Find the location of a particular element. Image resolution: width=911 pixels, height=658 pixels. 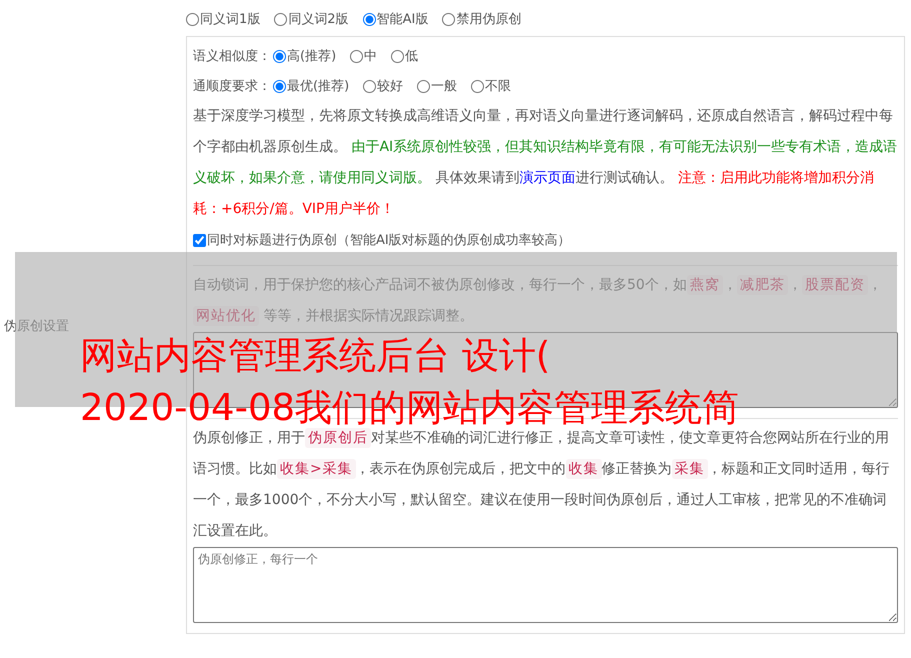

option-label: 最优(推荐) is located at coordinates (318, 86).